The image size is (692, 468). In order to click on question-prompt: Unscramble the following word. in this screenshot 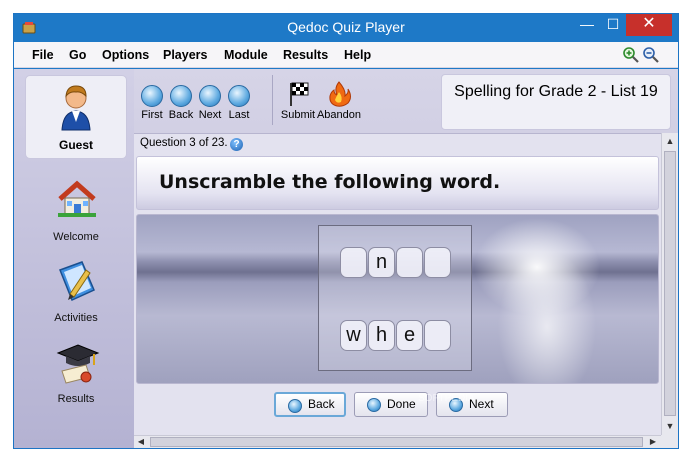, I will do `click(330, 182)`.